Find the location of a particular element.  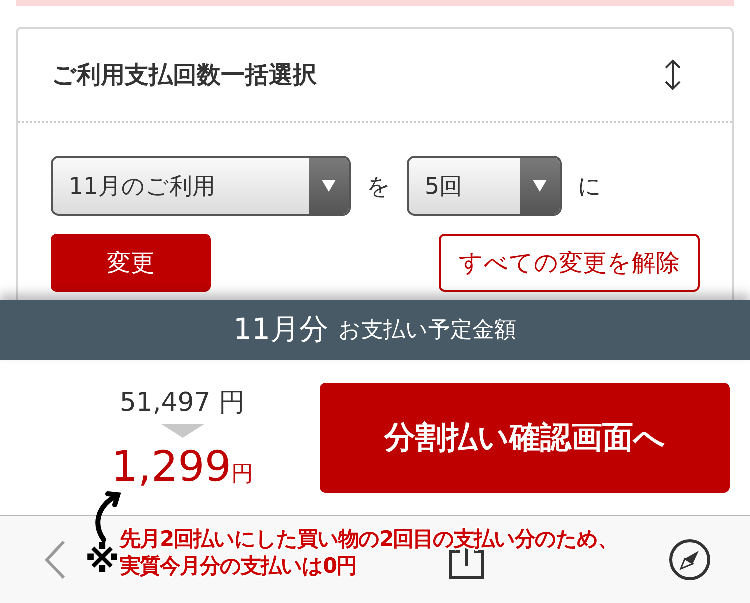

new-amount: 1,299 円 is located at coordinates (182, 466).